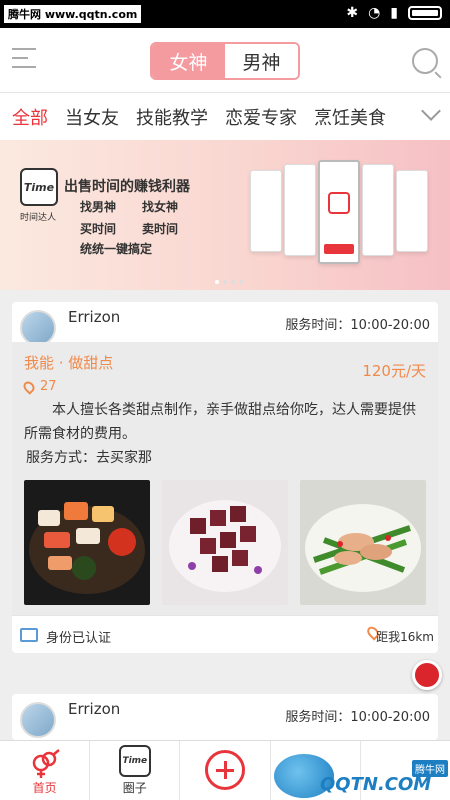 This screenshot has width=450, height=800. I want to click on app-header: 女神 男神, so click(225, 60).